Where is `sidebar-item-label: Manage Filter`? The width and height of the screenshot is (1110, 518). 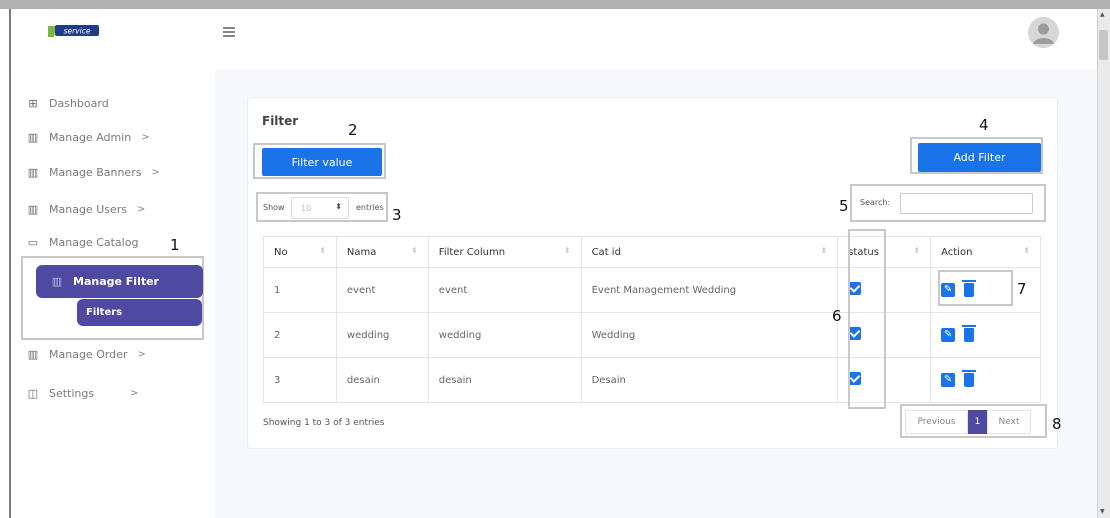 sidebar-item-label: Manage Filter is located at coordinates (116, 281).